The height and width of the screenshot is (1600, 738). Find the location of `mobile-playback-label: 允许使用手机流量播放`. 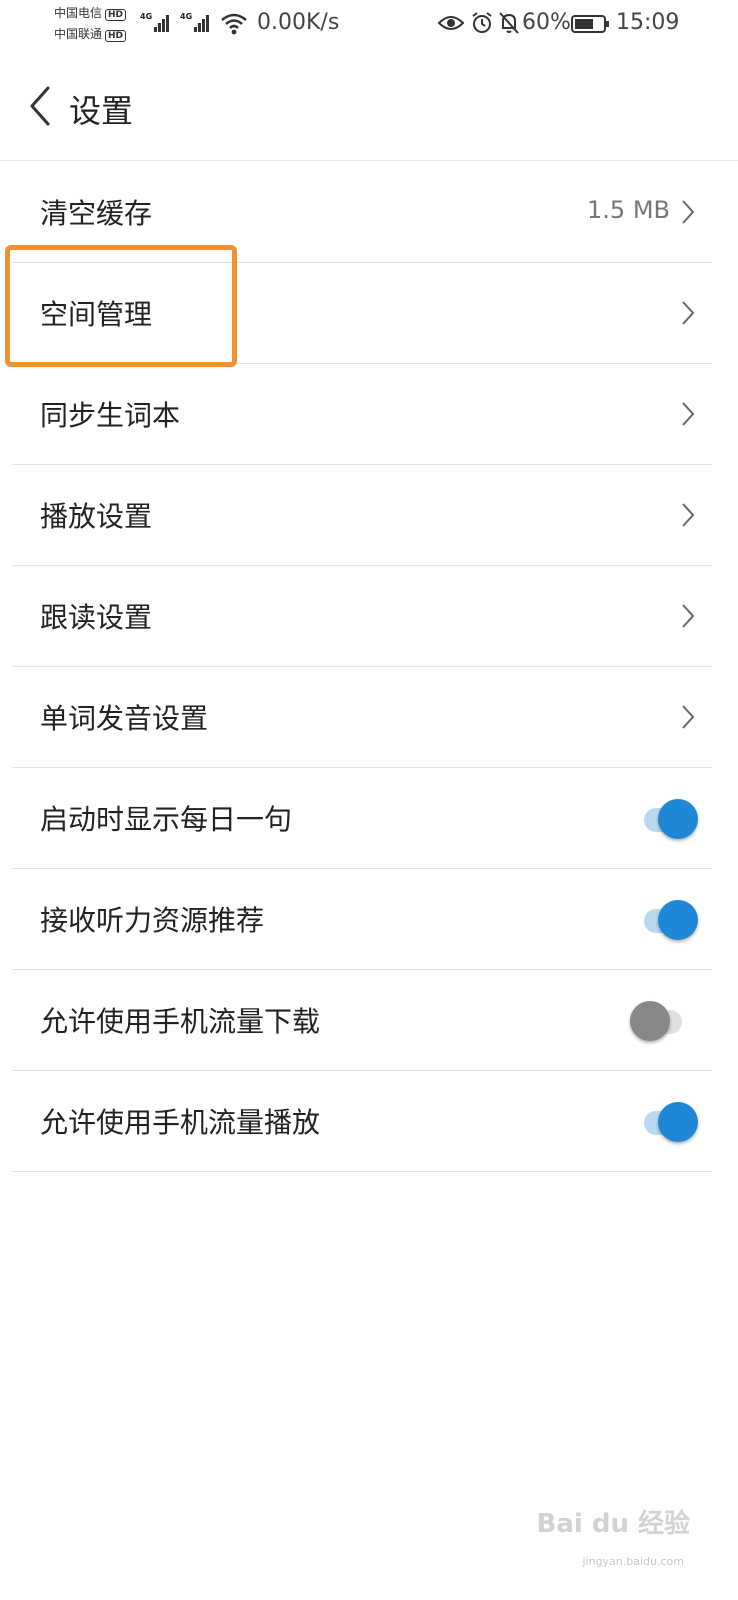

mobile-playback-label: 允许使用手机流量播放 is located at coordinates (180, 1122).